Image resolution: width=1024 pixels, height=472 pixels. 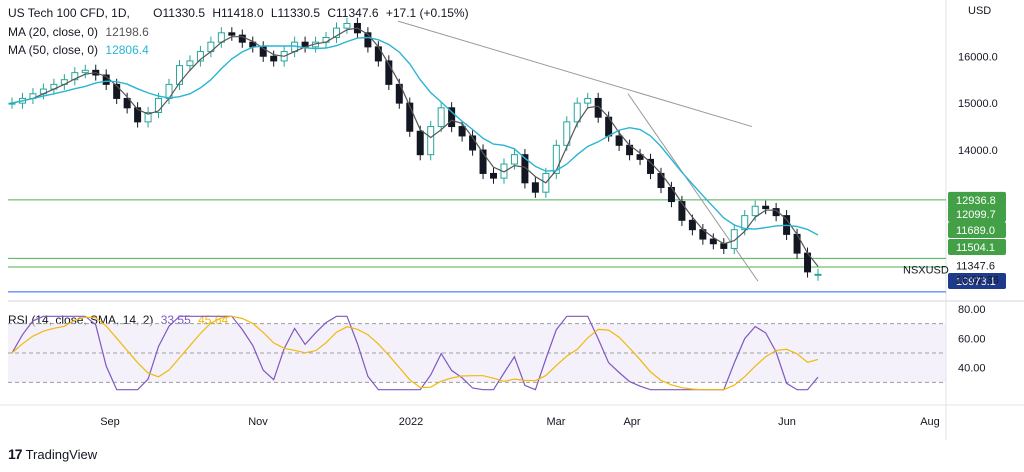 What do you see at coordinates (926, 270) in the screenshot?
I see `symbol-tag-label: NSXUSD` at bounding box center [926, 270].